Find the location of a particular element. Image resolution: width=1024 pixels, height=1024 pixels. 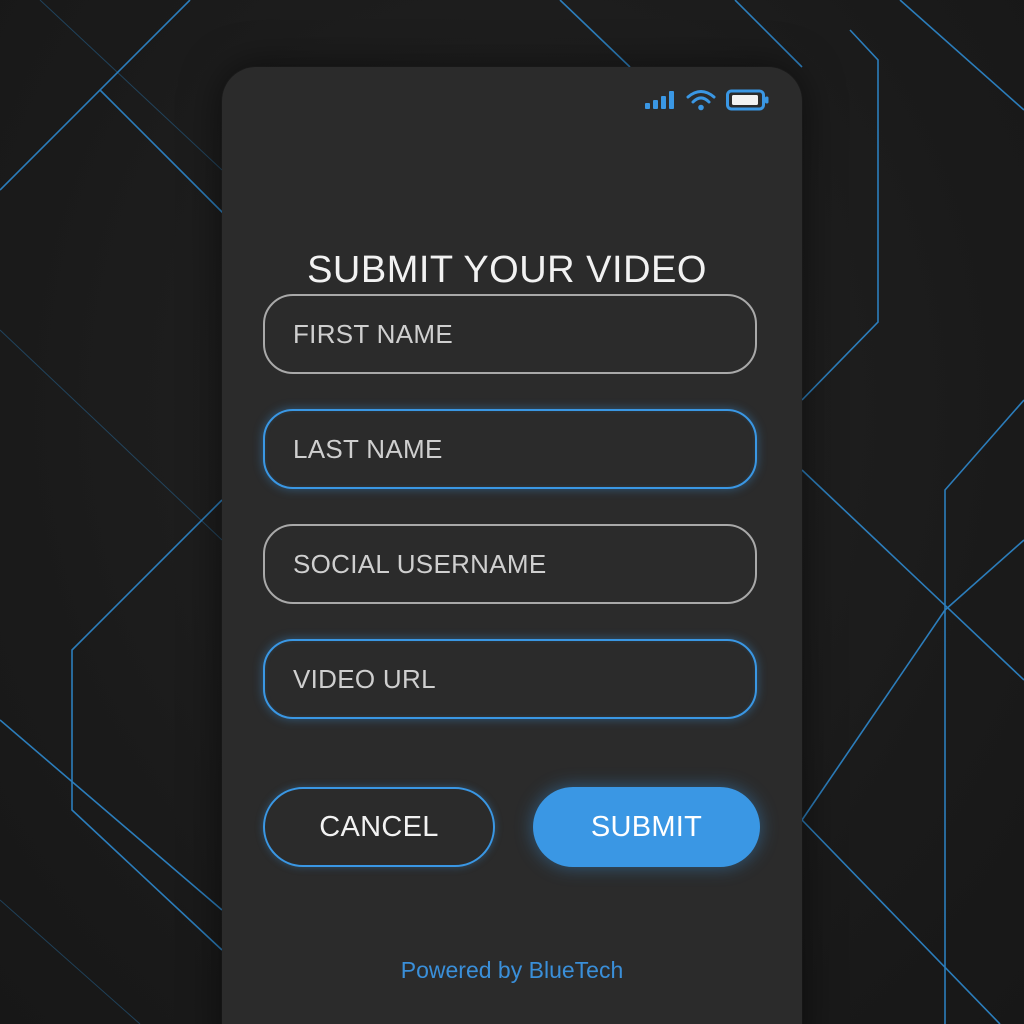

footer-powered-by: Powered by BlueTech is located at coordinates (512, 970).